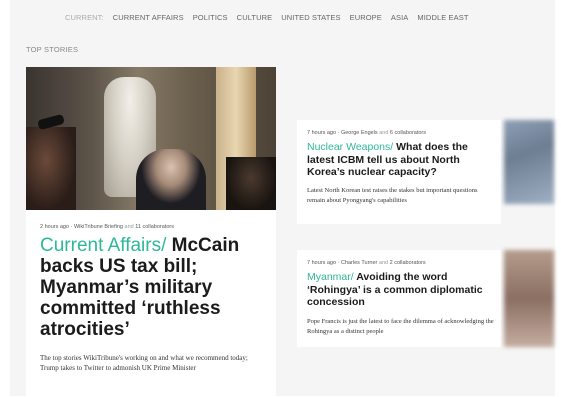  What do you see at coordinates (148, 17) in the screenshot?
I see `nav-item-current-affairs: CURRENT AFFAIRS` at bounding box center [148, 17].